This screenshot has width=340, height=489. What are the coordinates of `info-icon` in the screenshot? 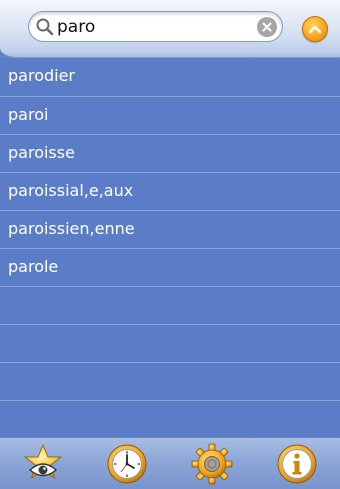 It's located at (297, 464).